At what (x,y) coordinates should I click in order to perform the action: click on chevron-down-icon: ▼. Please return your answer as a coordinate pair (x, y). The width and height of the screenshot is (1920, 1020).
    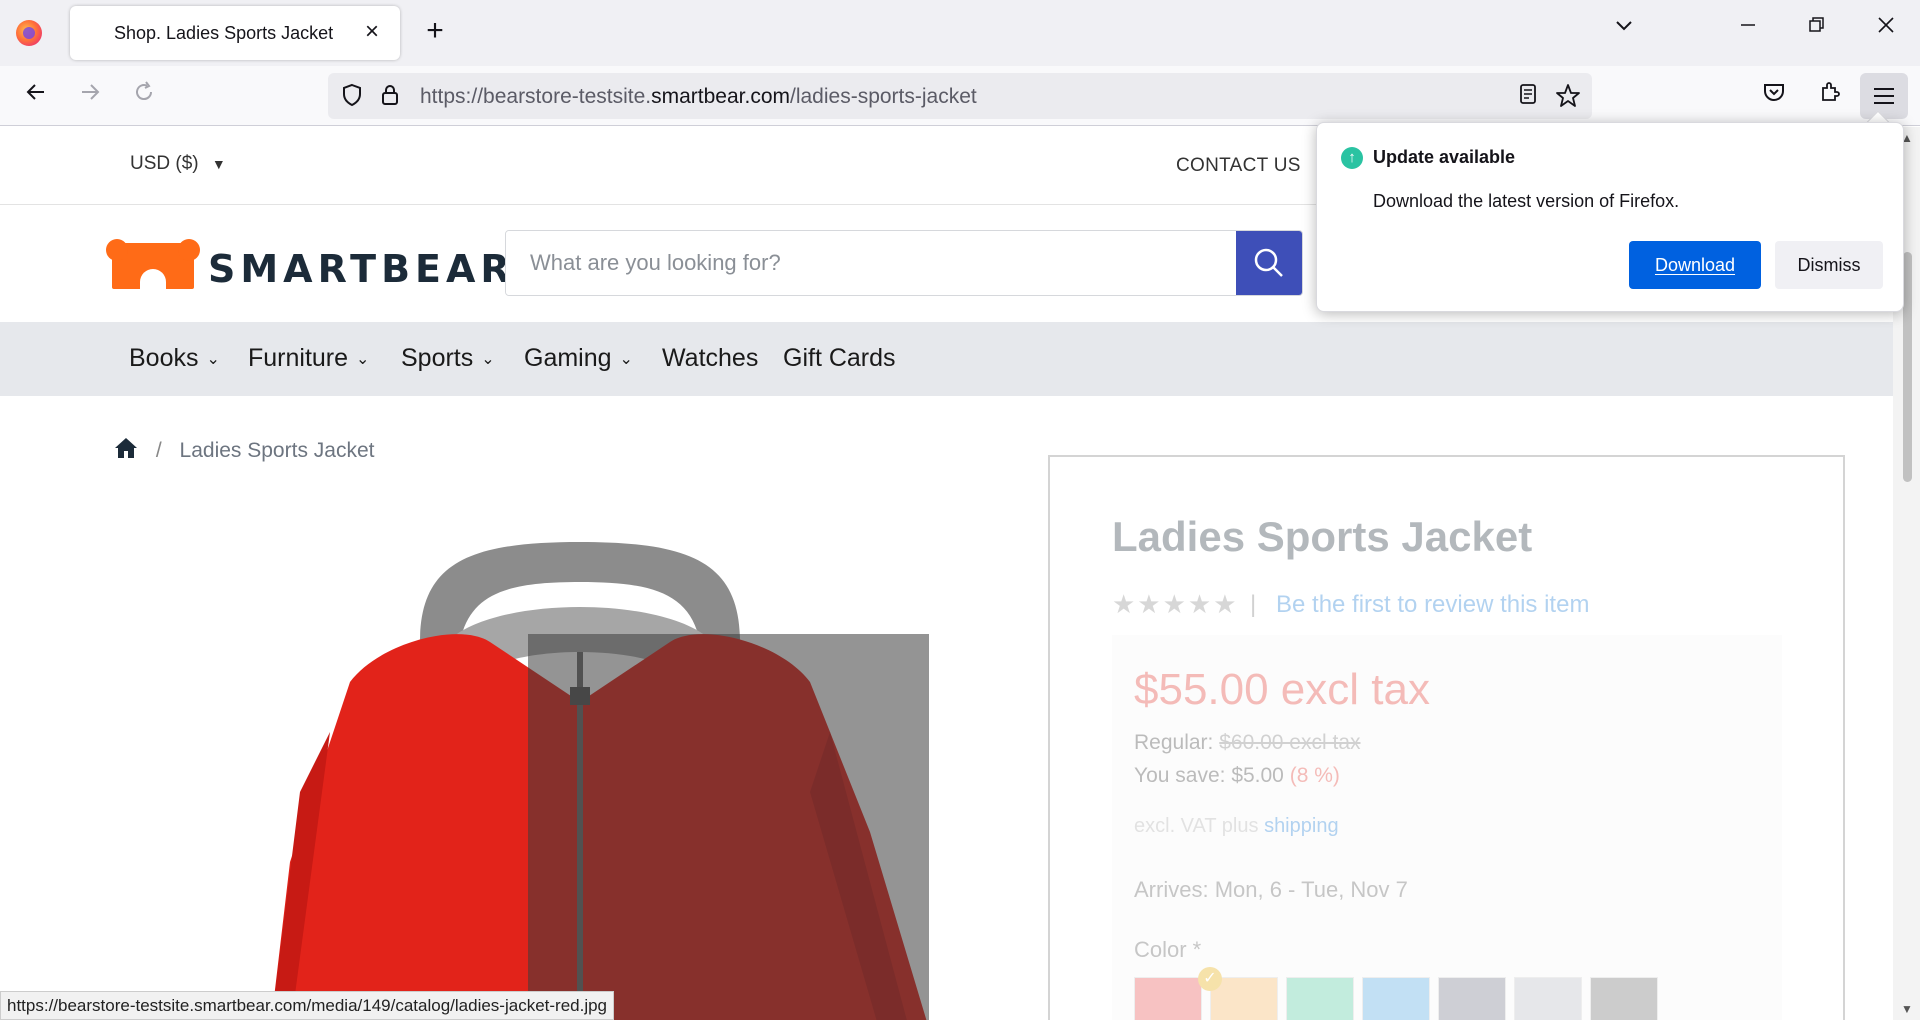
    Looking at the image, I should click on (218, 164).